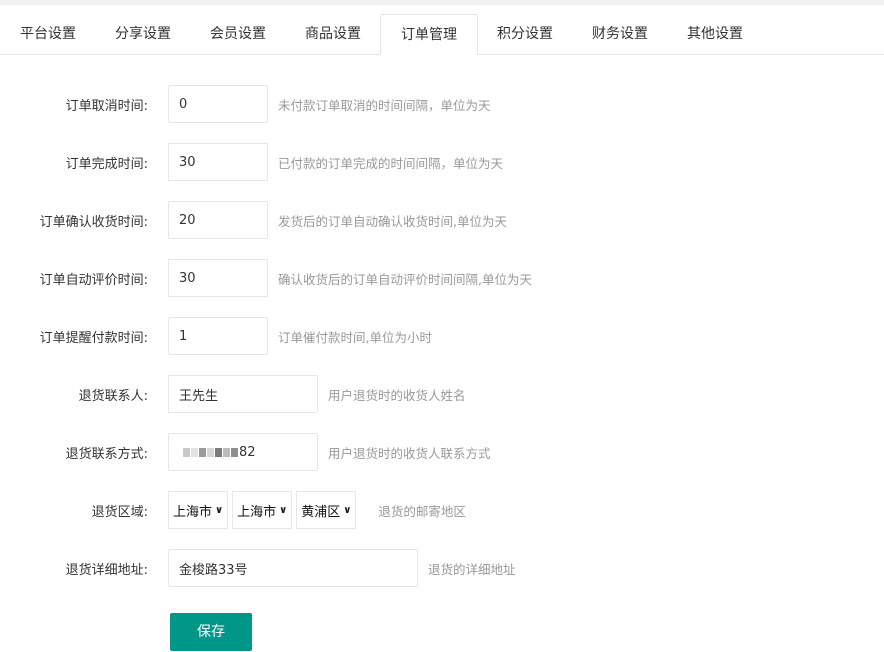  I want to click on province-value: 上海市, so click(193, 512).